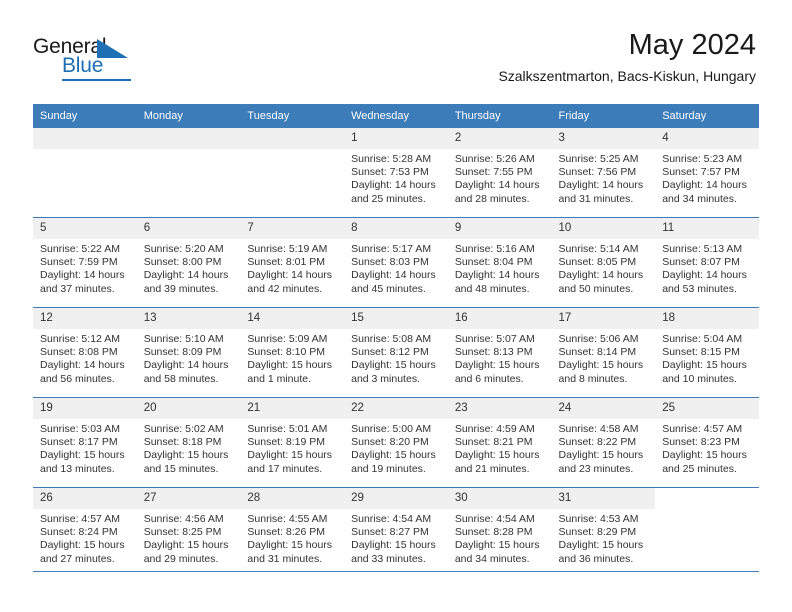 The width and height of the screenshot is (792, 612). I want to click on day-detail-daylight2: and 53 minutes., so click(699, 288).